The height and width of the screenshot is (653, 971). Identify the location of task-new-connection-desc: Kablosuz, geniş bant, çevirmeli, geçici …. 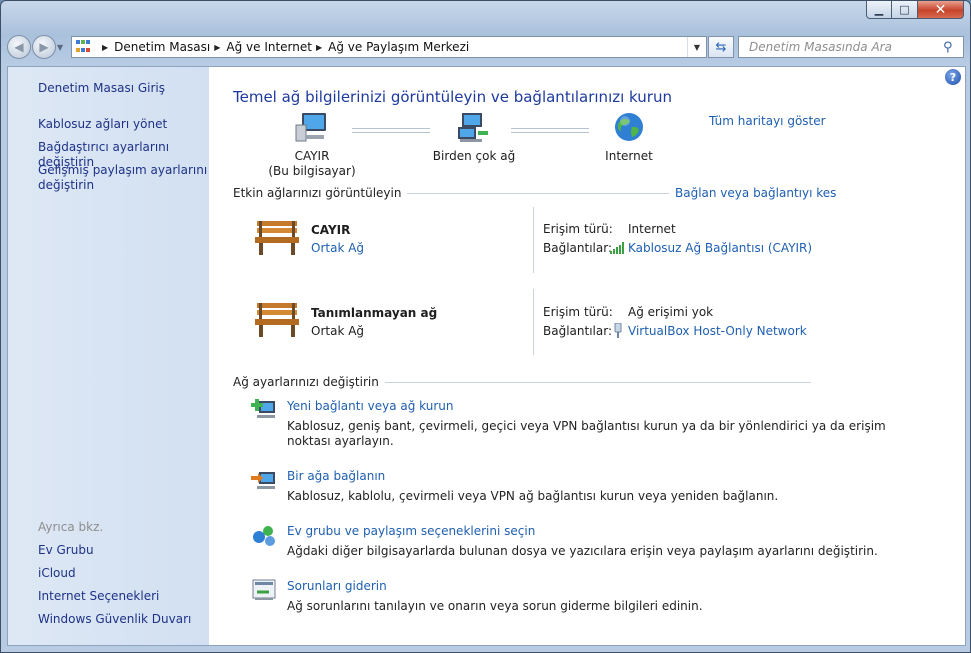
(586, 434).